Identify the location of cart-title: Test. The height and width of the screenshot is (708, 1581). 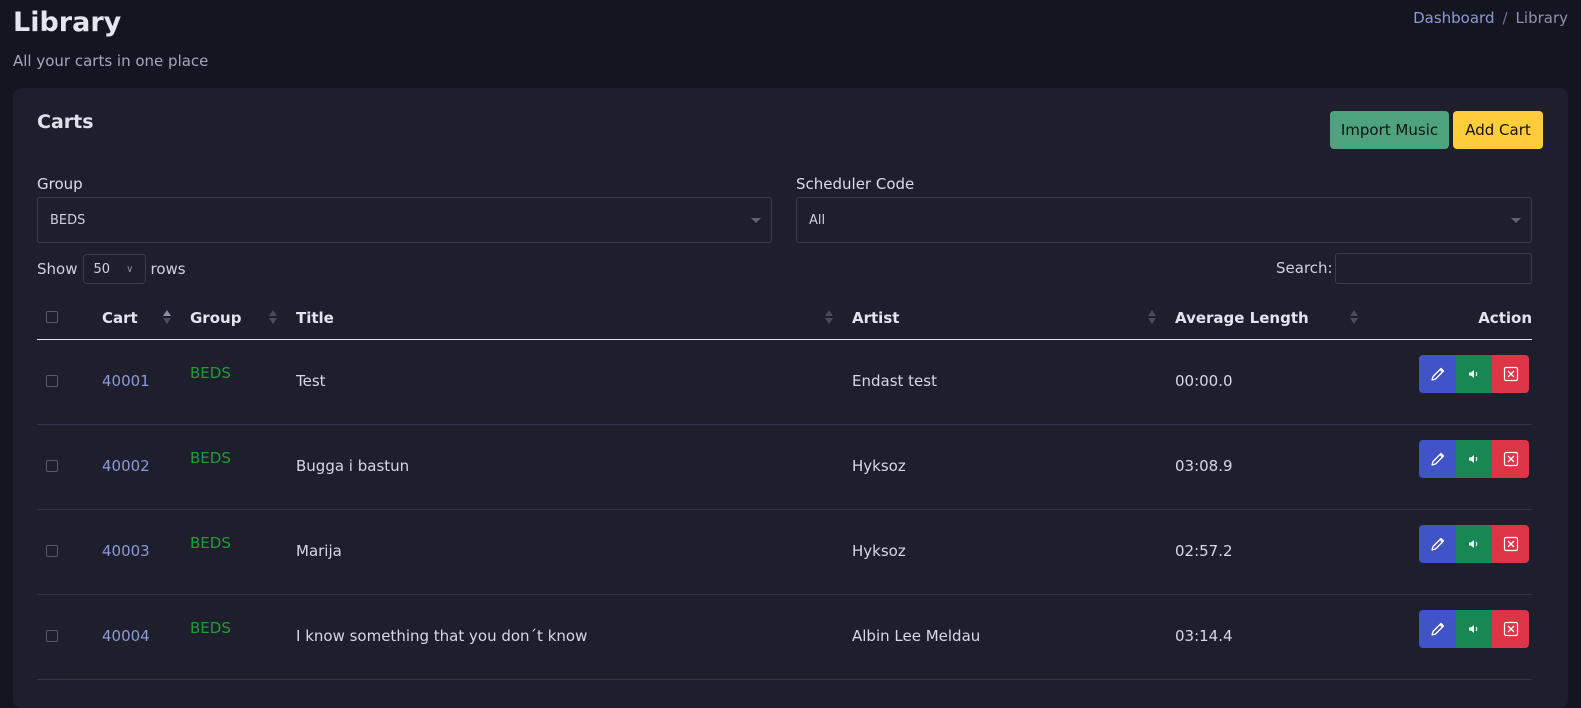
(311, 381).